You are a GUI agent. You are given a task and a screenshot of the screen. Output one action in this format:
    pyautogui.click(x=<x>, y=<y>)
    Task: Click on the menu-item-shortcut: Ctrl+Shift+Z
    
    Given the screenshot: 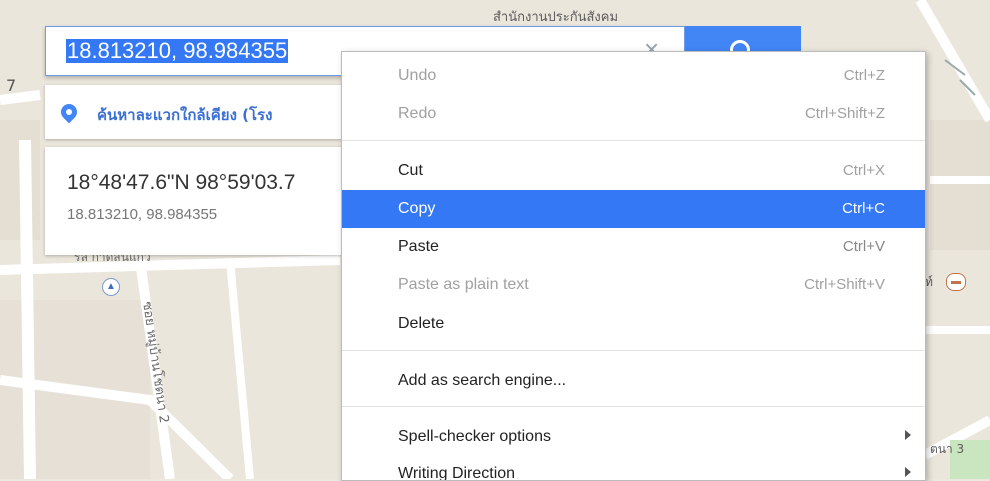 What is the action you would take?
    pyautogui.click(x=844, y=113)
    